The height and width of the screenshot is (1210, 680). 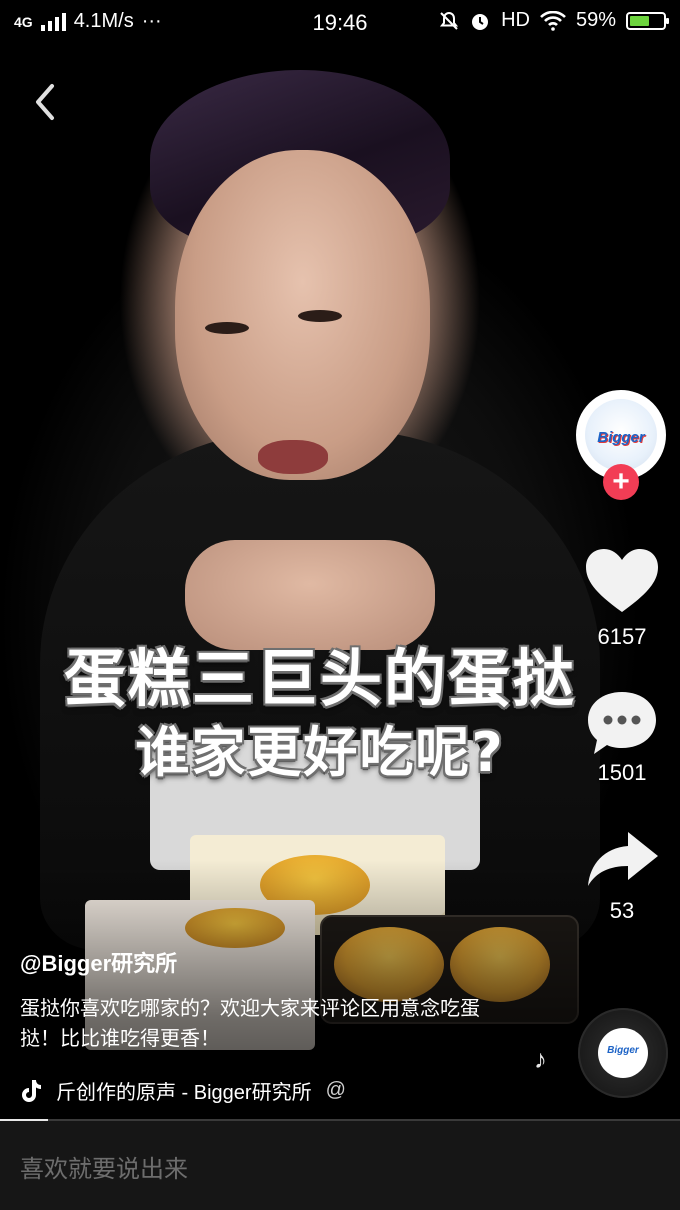 What do you see at coordinates (515, 20) in the screenshot?
I see `hd-indicator: HD` at bounding box center [515, 20].